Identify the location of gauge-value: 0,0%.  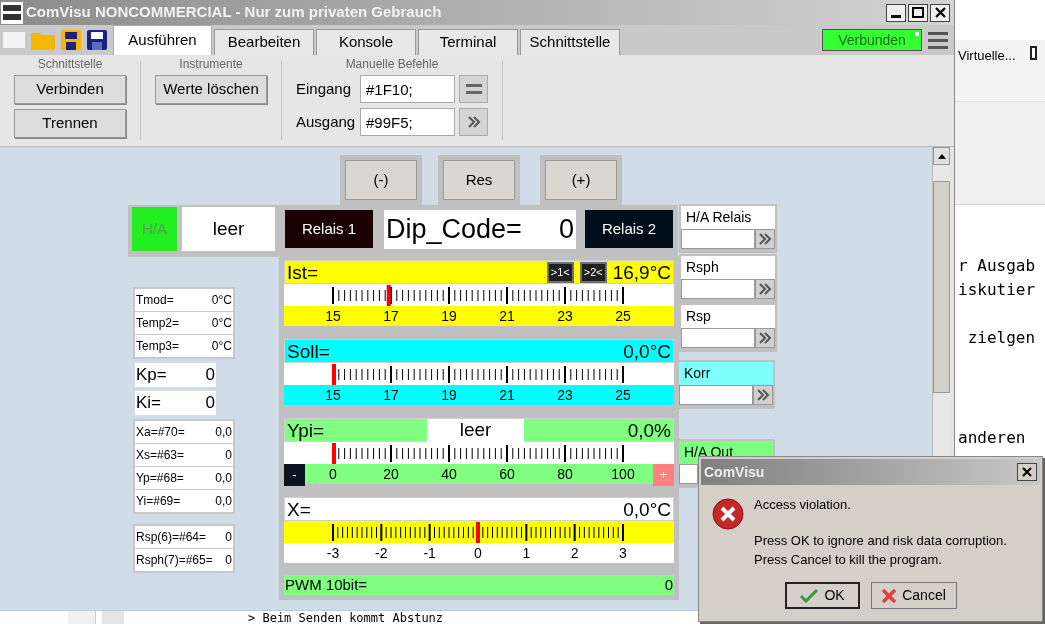
(649, 430).